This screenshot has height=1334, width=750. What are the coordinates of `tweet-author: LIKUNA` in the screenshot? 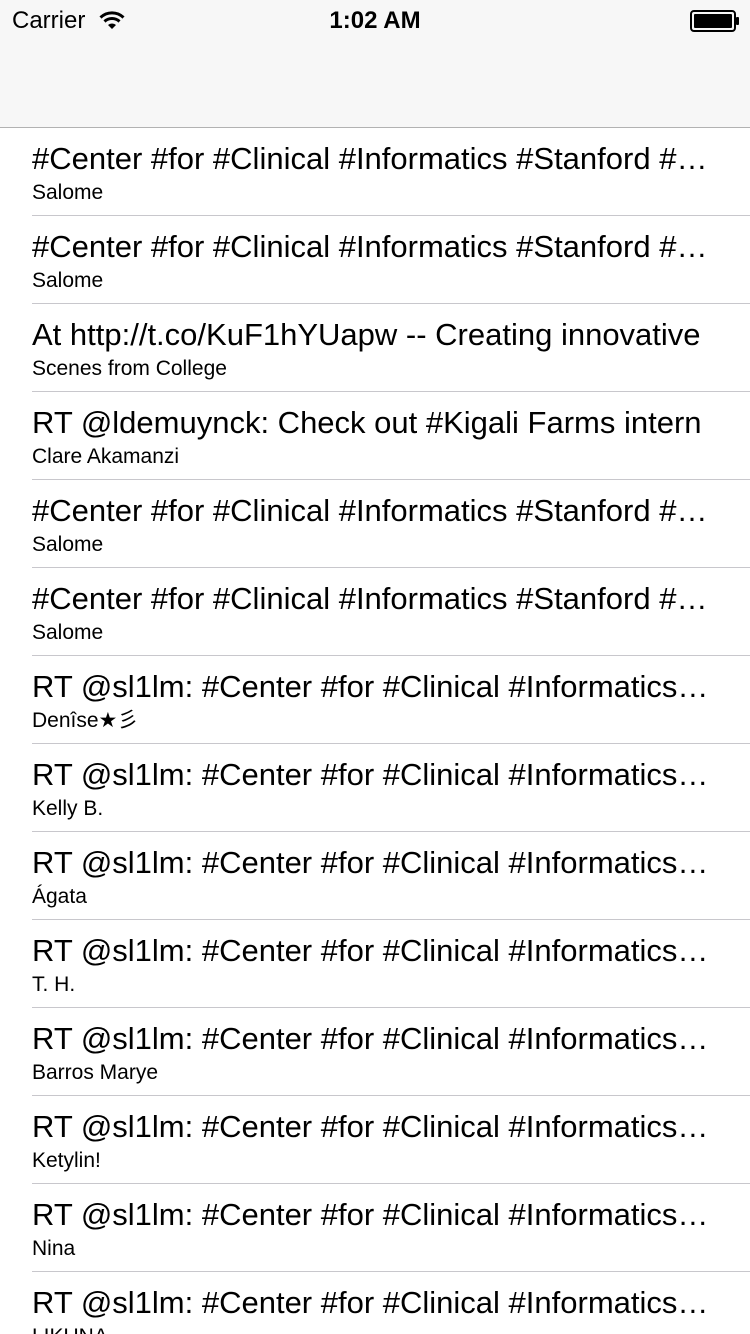 It's located at (374, 1329).